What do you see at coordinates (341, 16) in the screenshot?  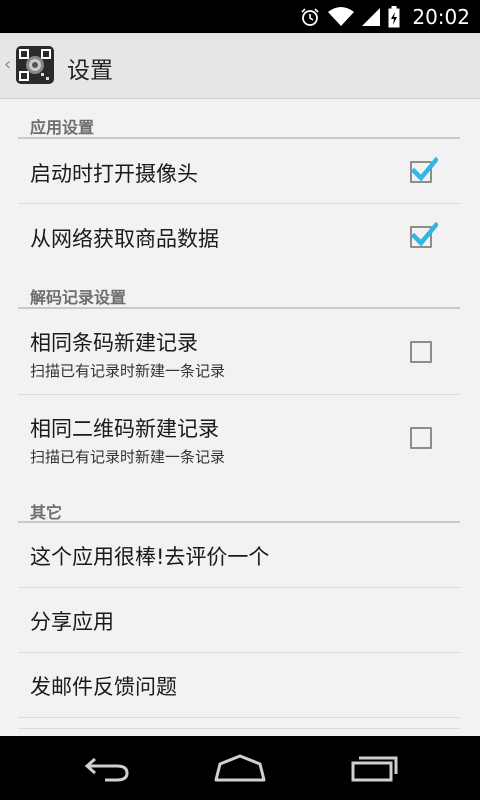 I see `wifi-icon` at bounding box center [341, 16].